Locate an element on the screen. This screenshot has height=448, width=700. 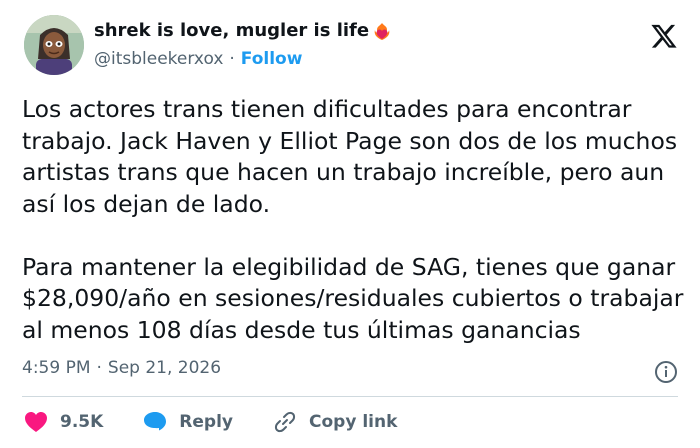
like-button: 9.5K is located at coordinates (63, 422).